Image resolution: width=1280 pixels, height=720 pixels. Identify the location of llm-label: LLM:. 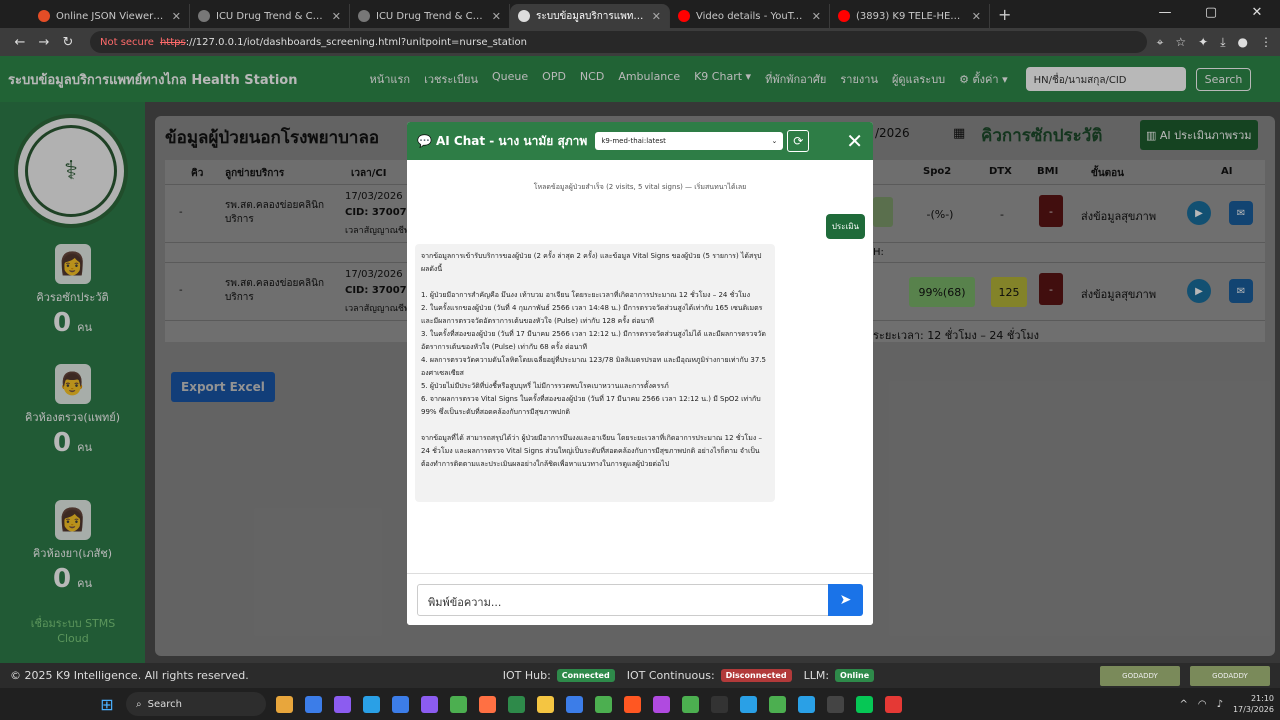
(816, 675).